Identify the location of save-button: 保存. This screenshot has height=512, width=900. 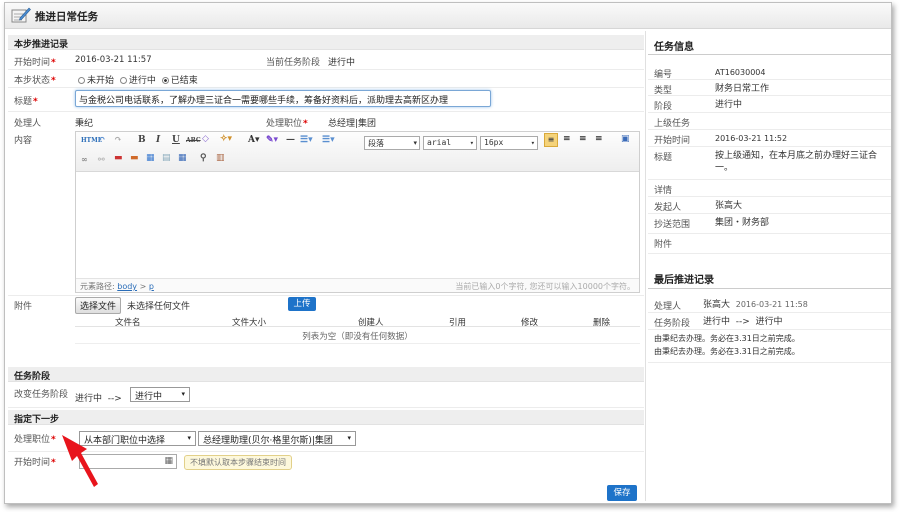
(622, 493).